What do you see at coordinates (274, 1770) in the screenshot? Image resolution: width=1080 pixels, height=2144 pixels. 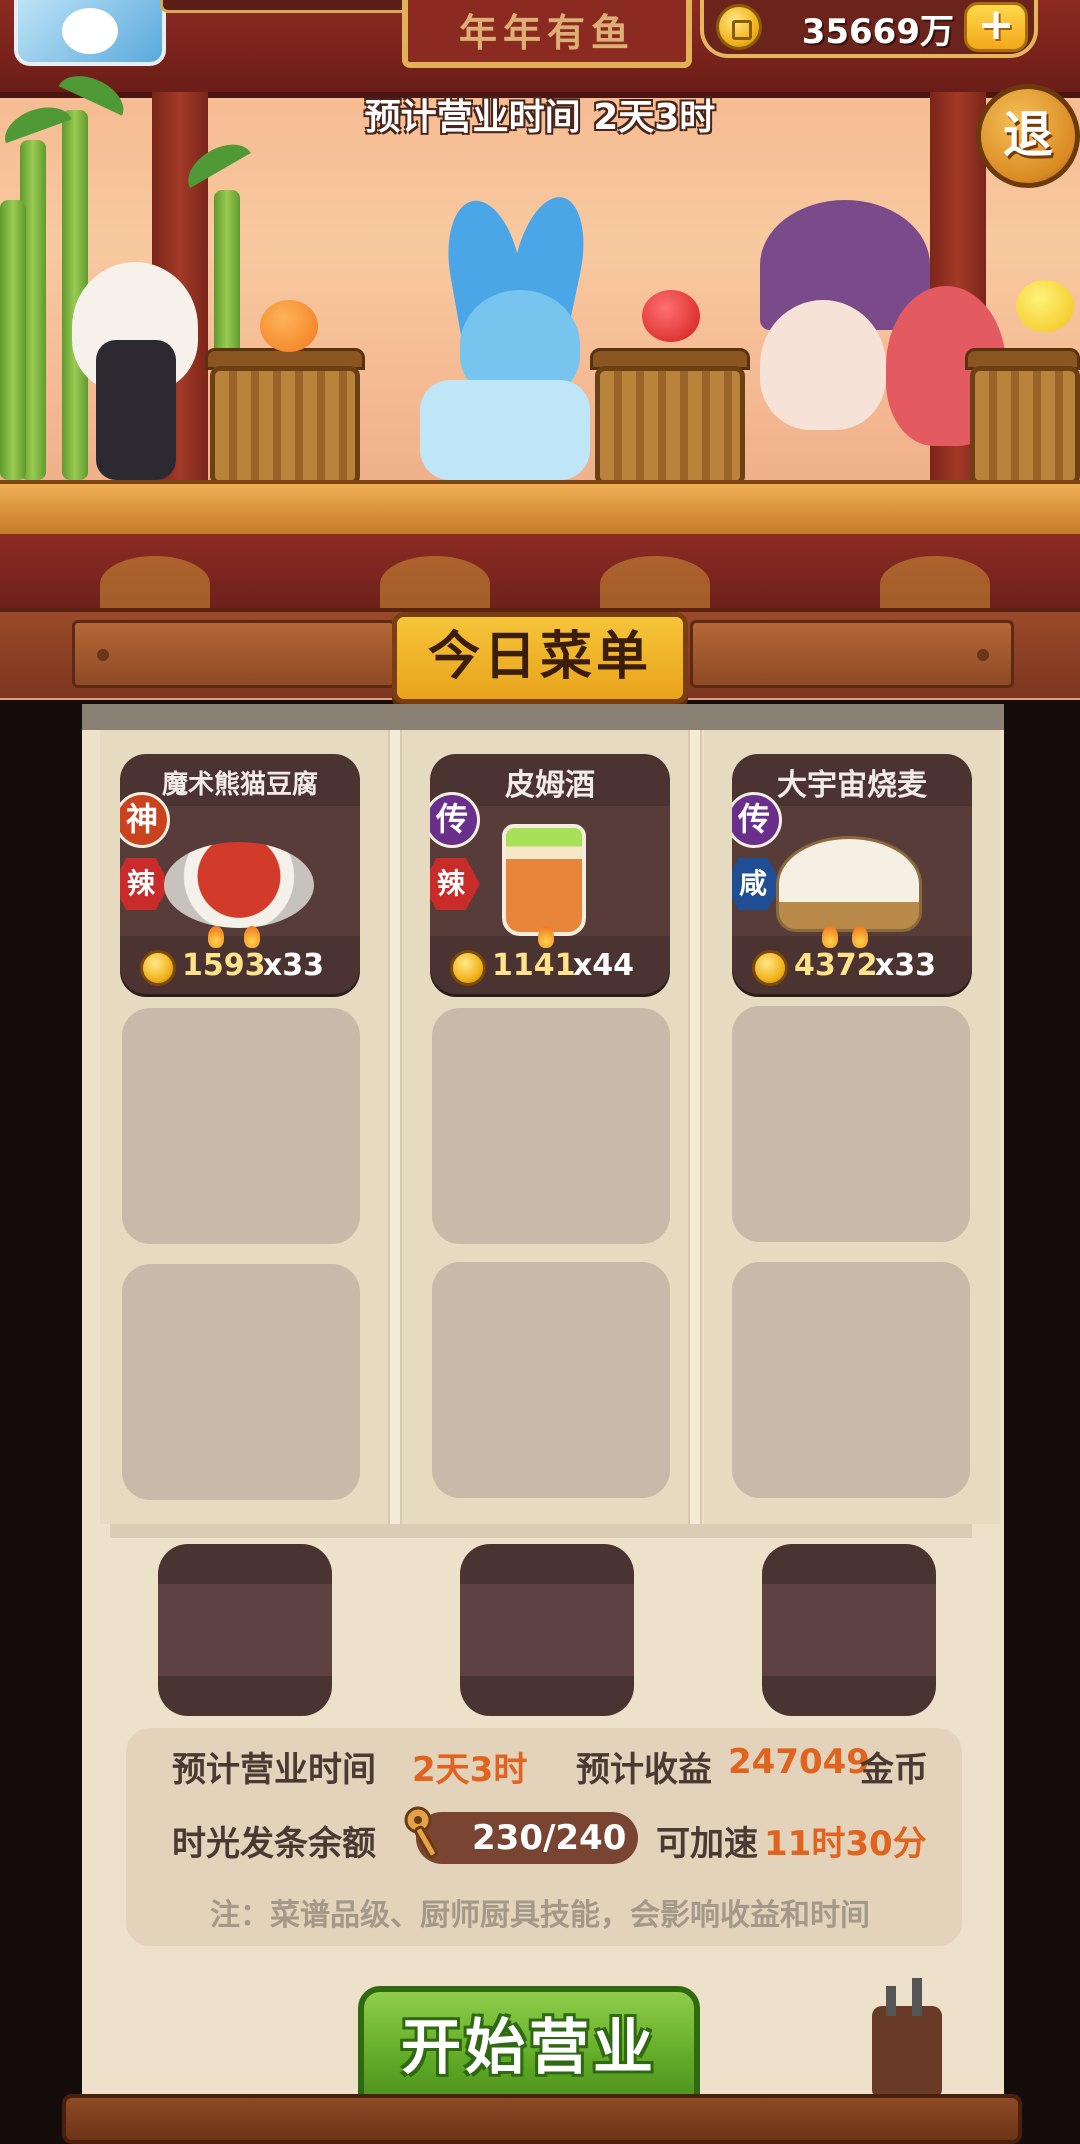 I see `estimated-time-label: 预计营业时间` at bounding box center [274, 1770].